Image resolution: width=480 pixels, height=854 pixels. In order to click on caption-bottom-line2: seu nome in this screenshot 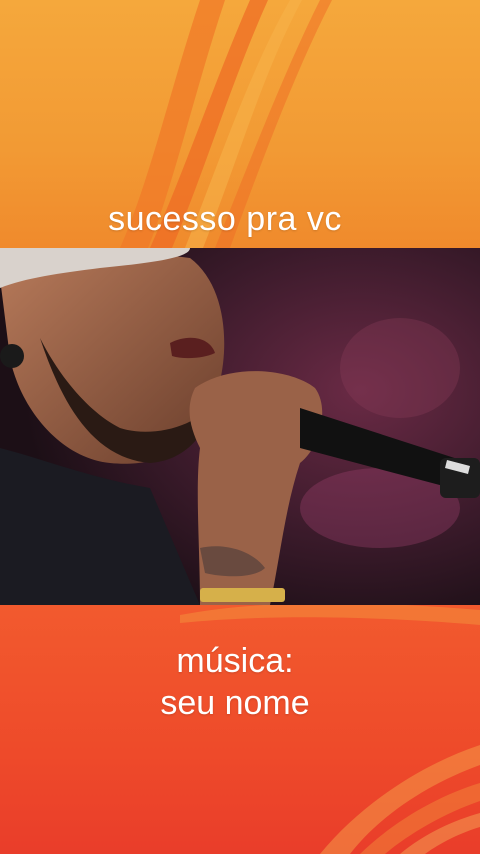, I will do `click(235, 703)`.